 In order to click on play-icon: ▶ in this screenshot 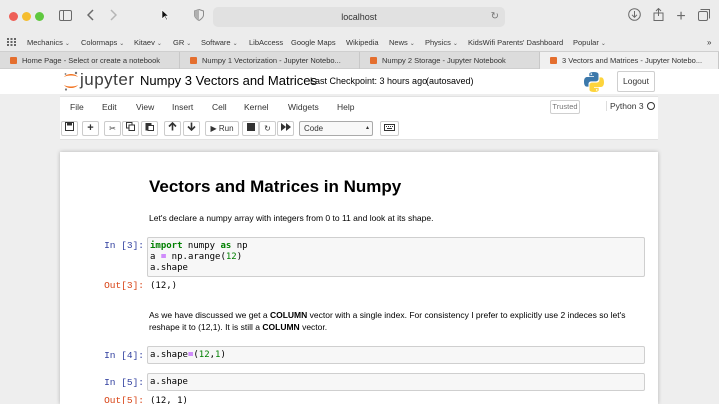, I will do `click(213, 128)`.